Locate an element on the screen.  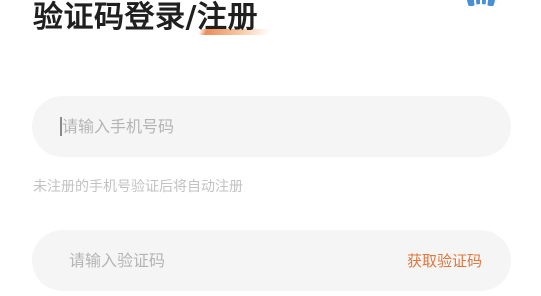
page-title-highlight: 注册 is located at coordinates (234, 18).